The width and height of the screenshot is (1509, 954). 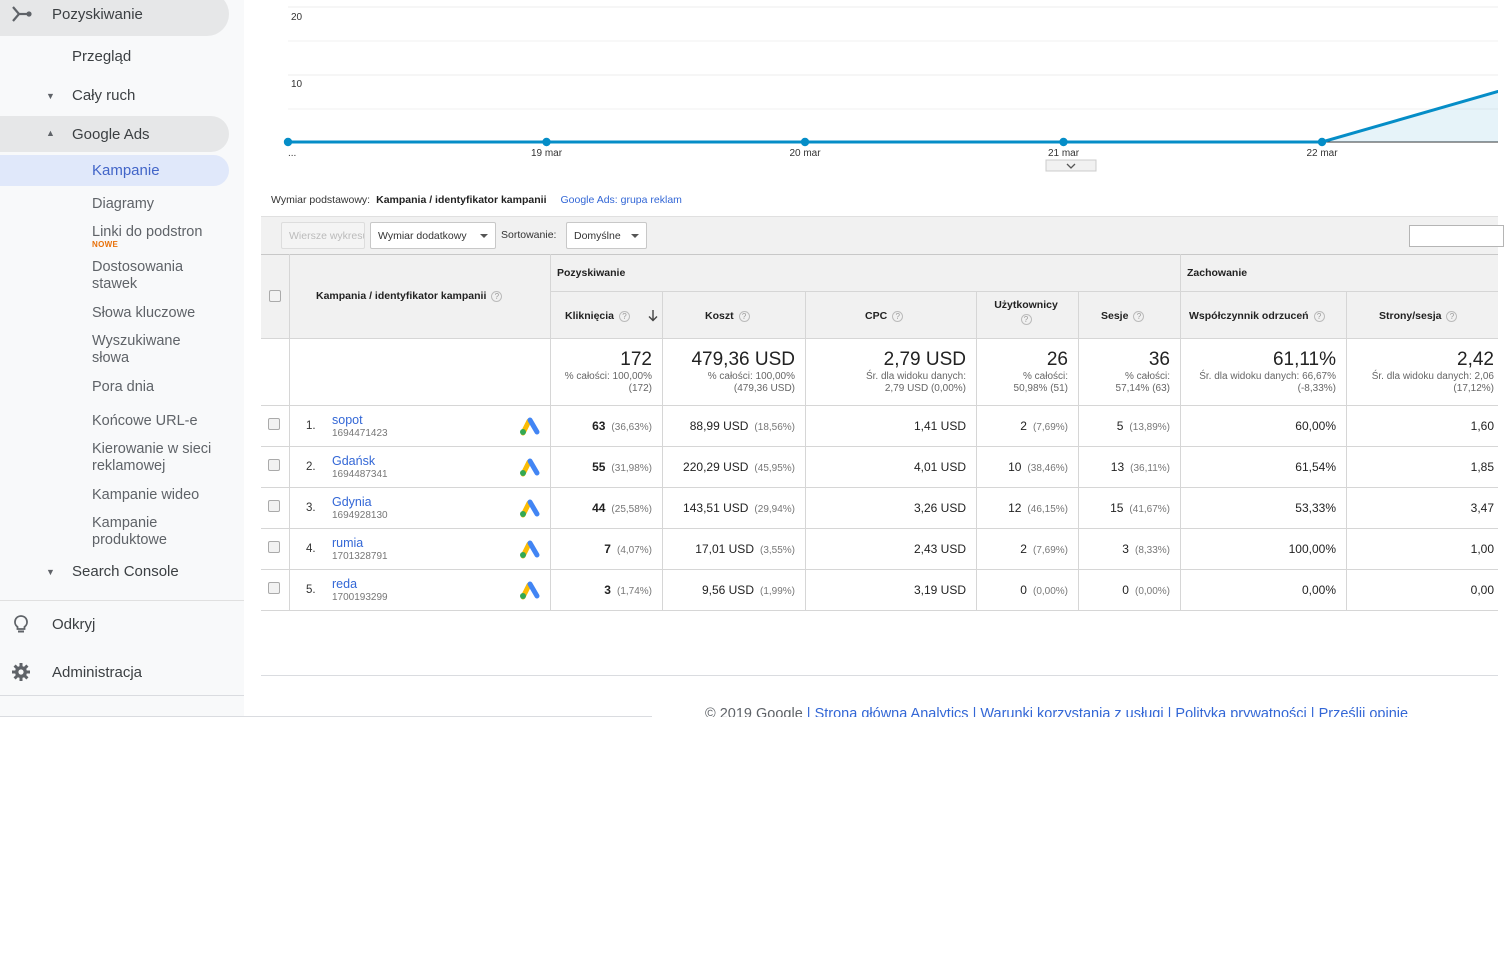 What do you see at coordinates (102, 56) in the screenshot?
I see `sidebar-item-label: Przegląd` at bounding box center [102, 56].